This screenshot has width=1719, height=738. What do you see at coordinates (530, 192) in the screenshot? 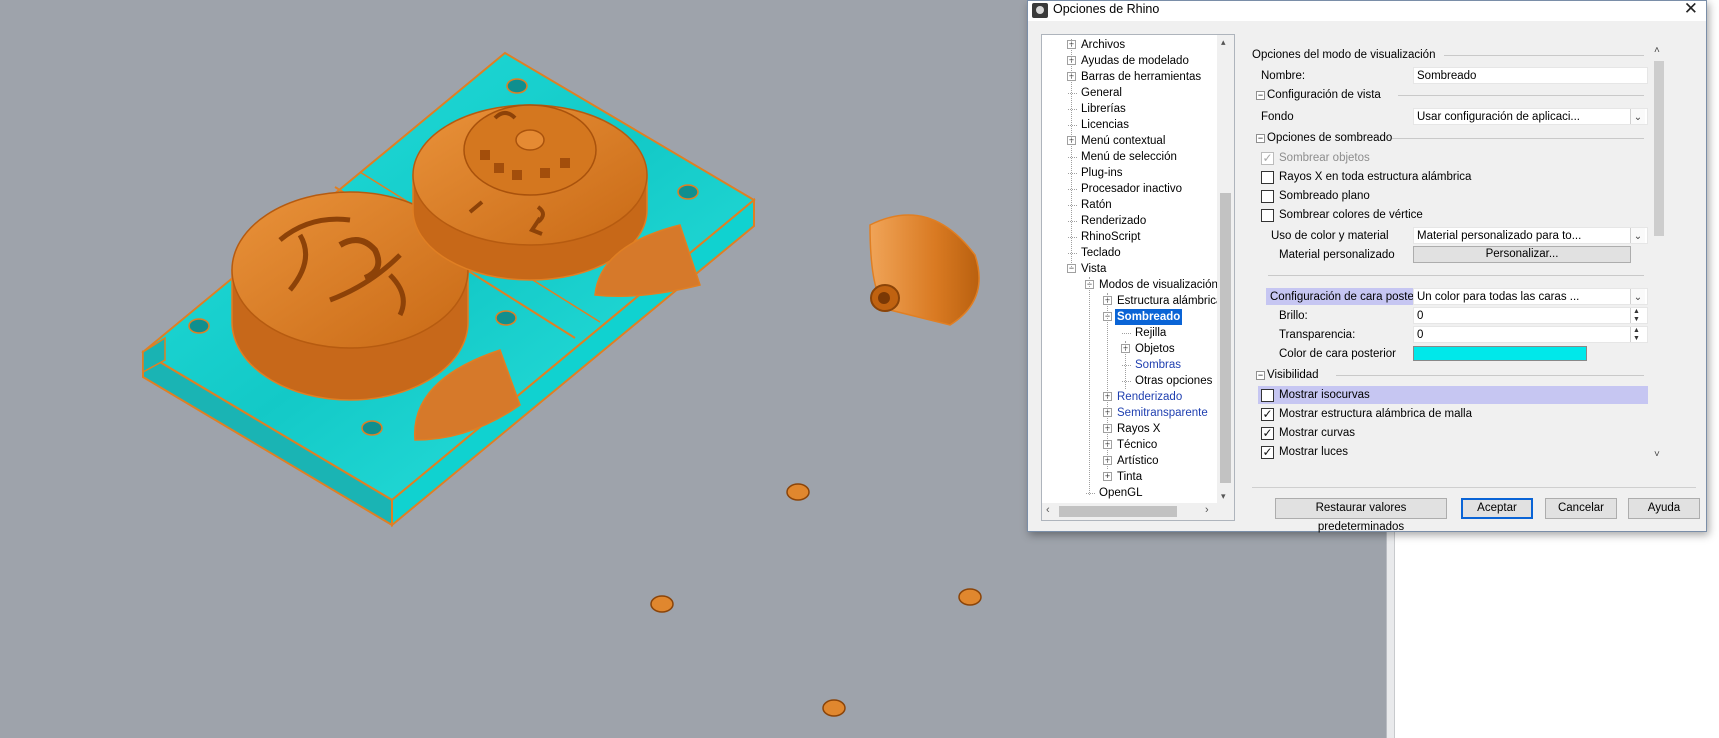
I see `model-gear-assembly` at bounding box center [530, 192].